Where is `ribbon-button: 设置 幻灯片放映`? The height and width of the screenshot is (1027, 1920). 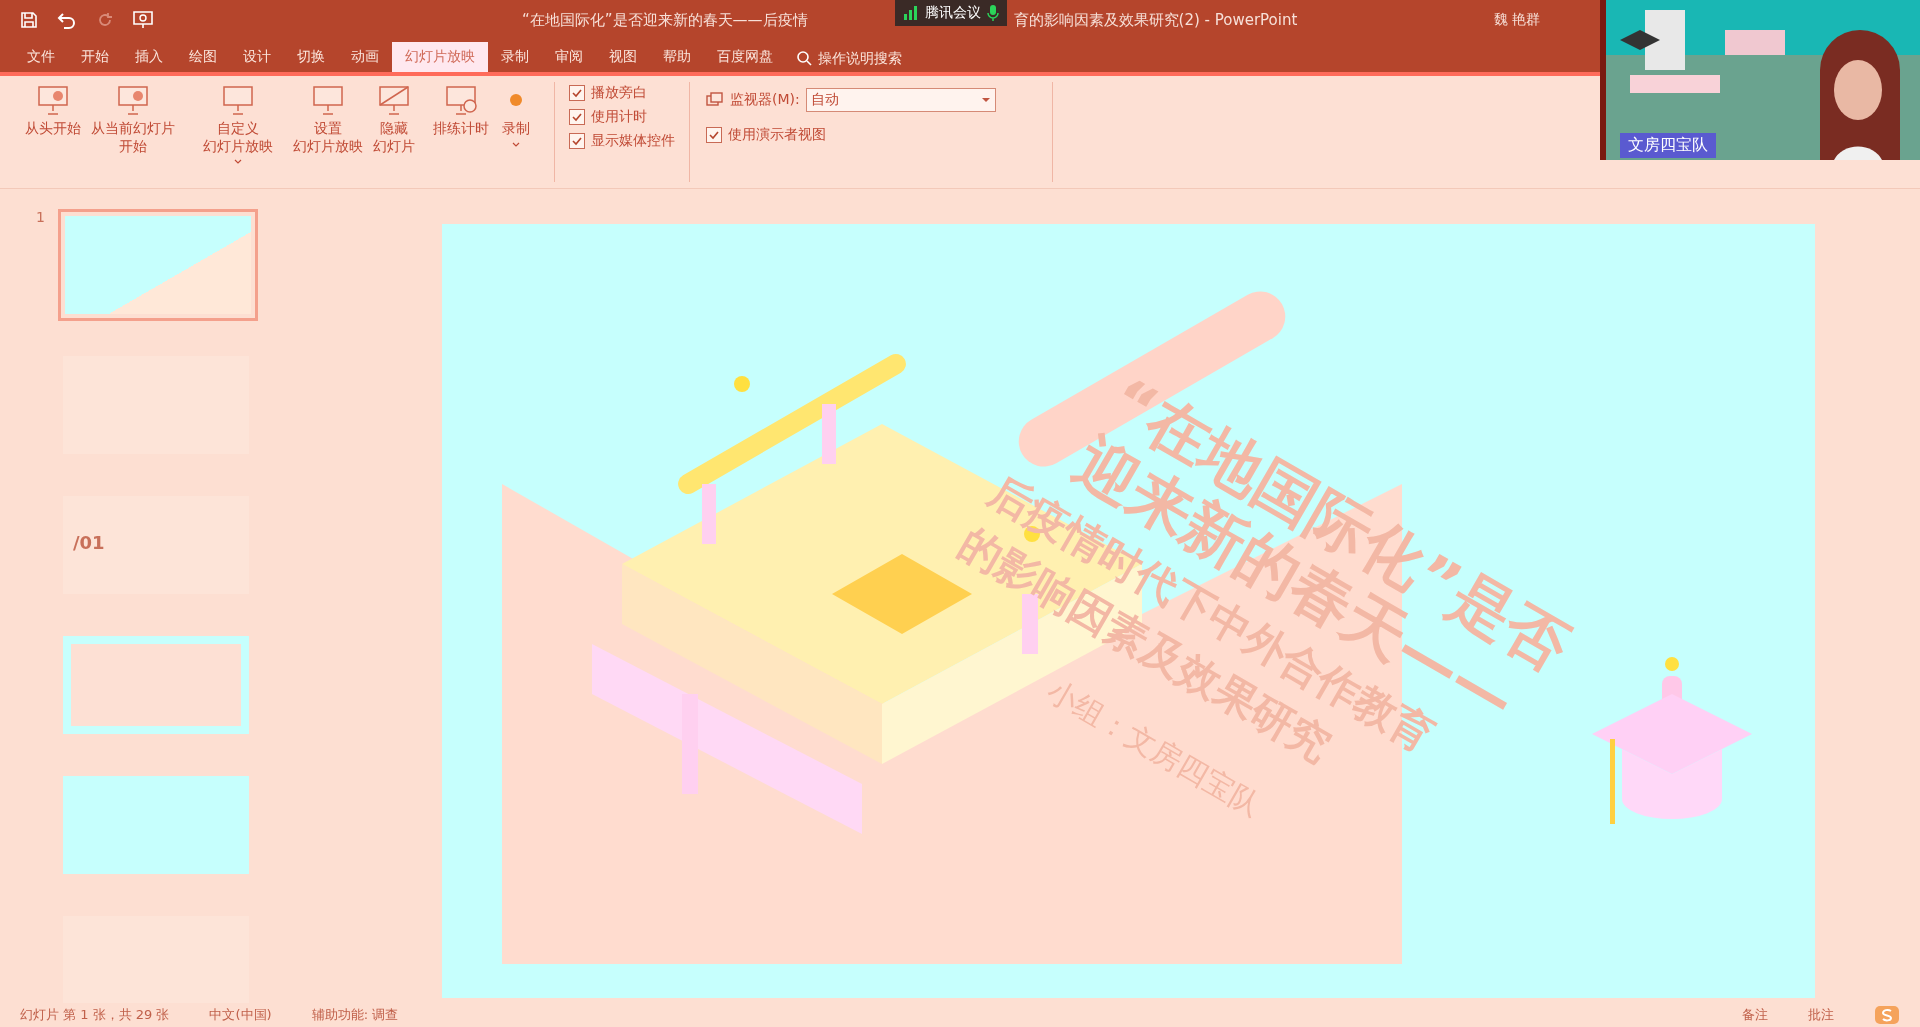 ribbon-button: 设置 幻灯片放映 is located at coordinates (328, 132).